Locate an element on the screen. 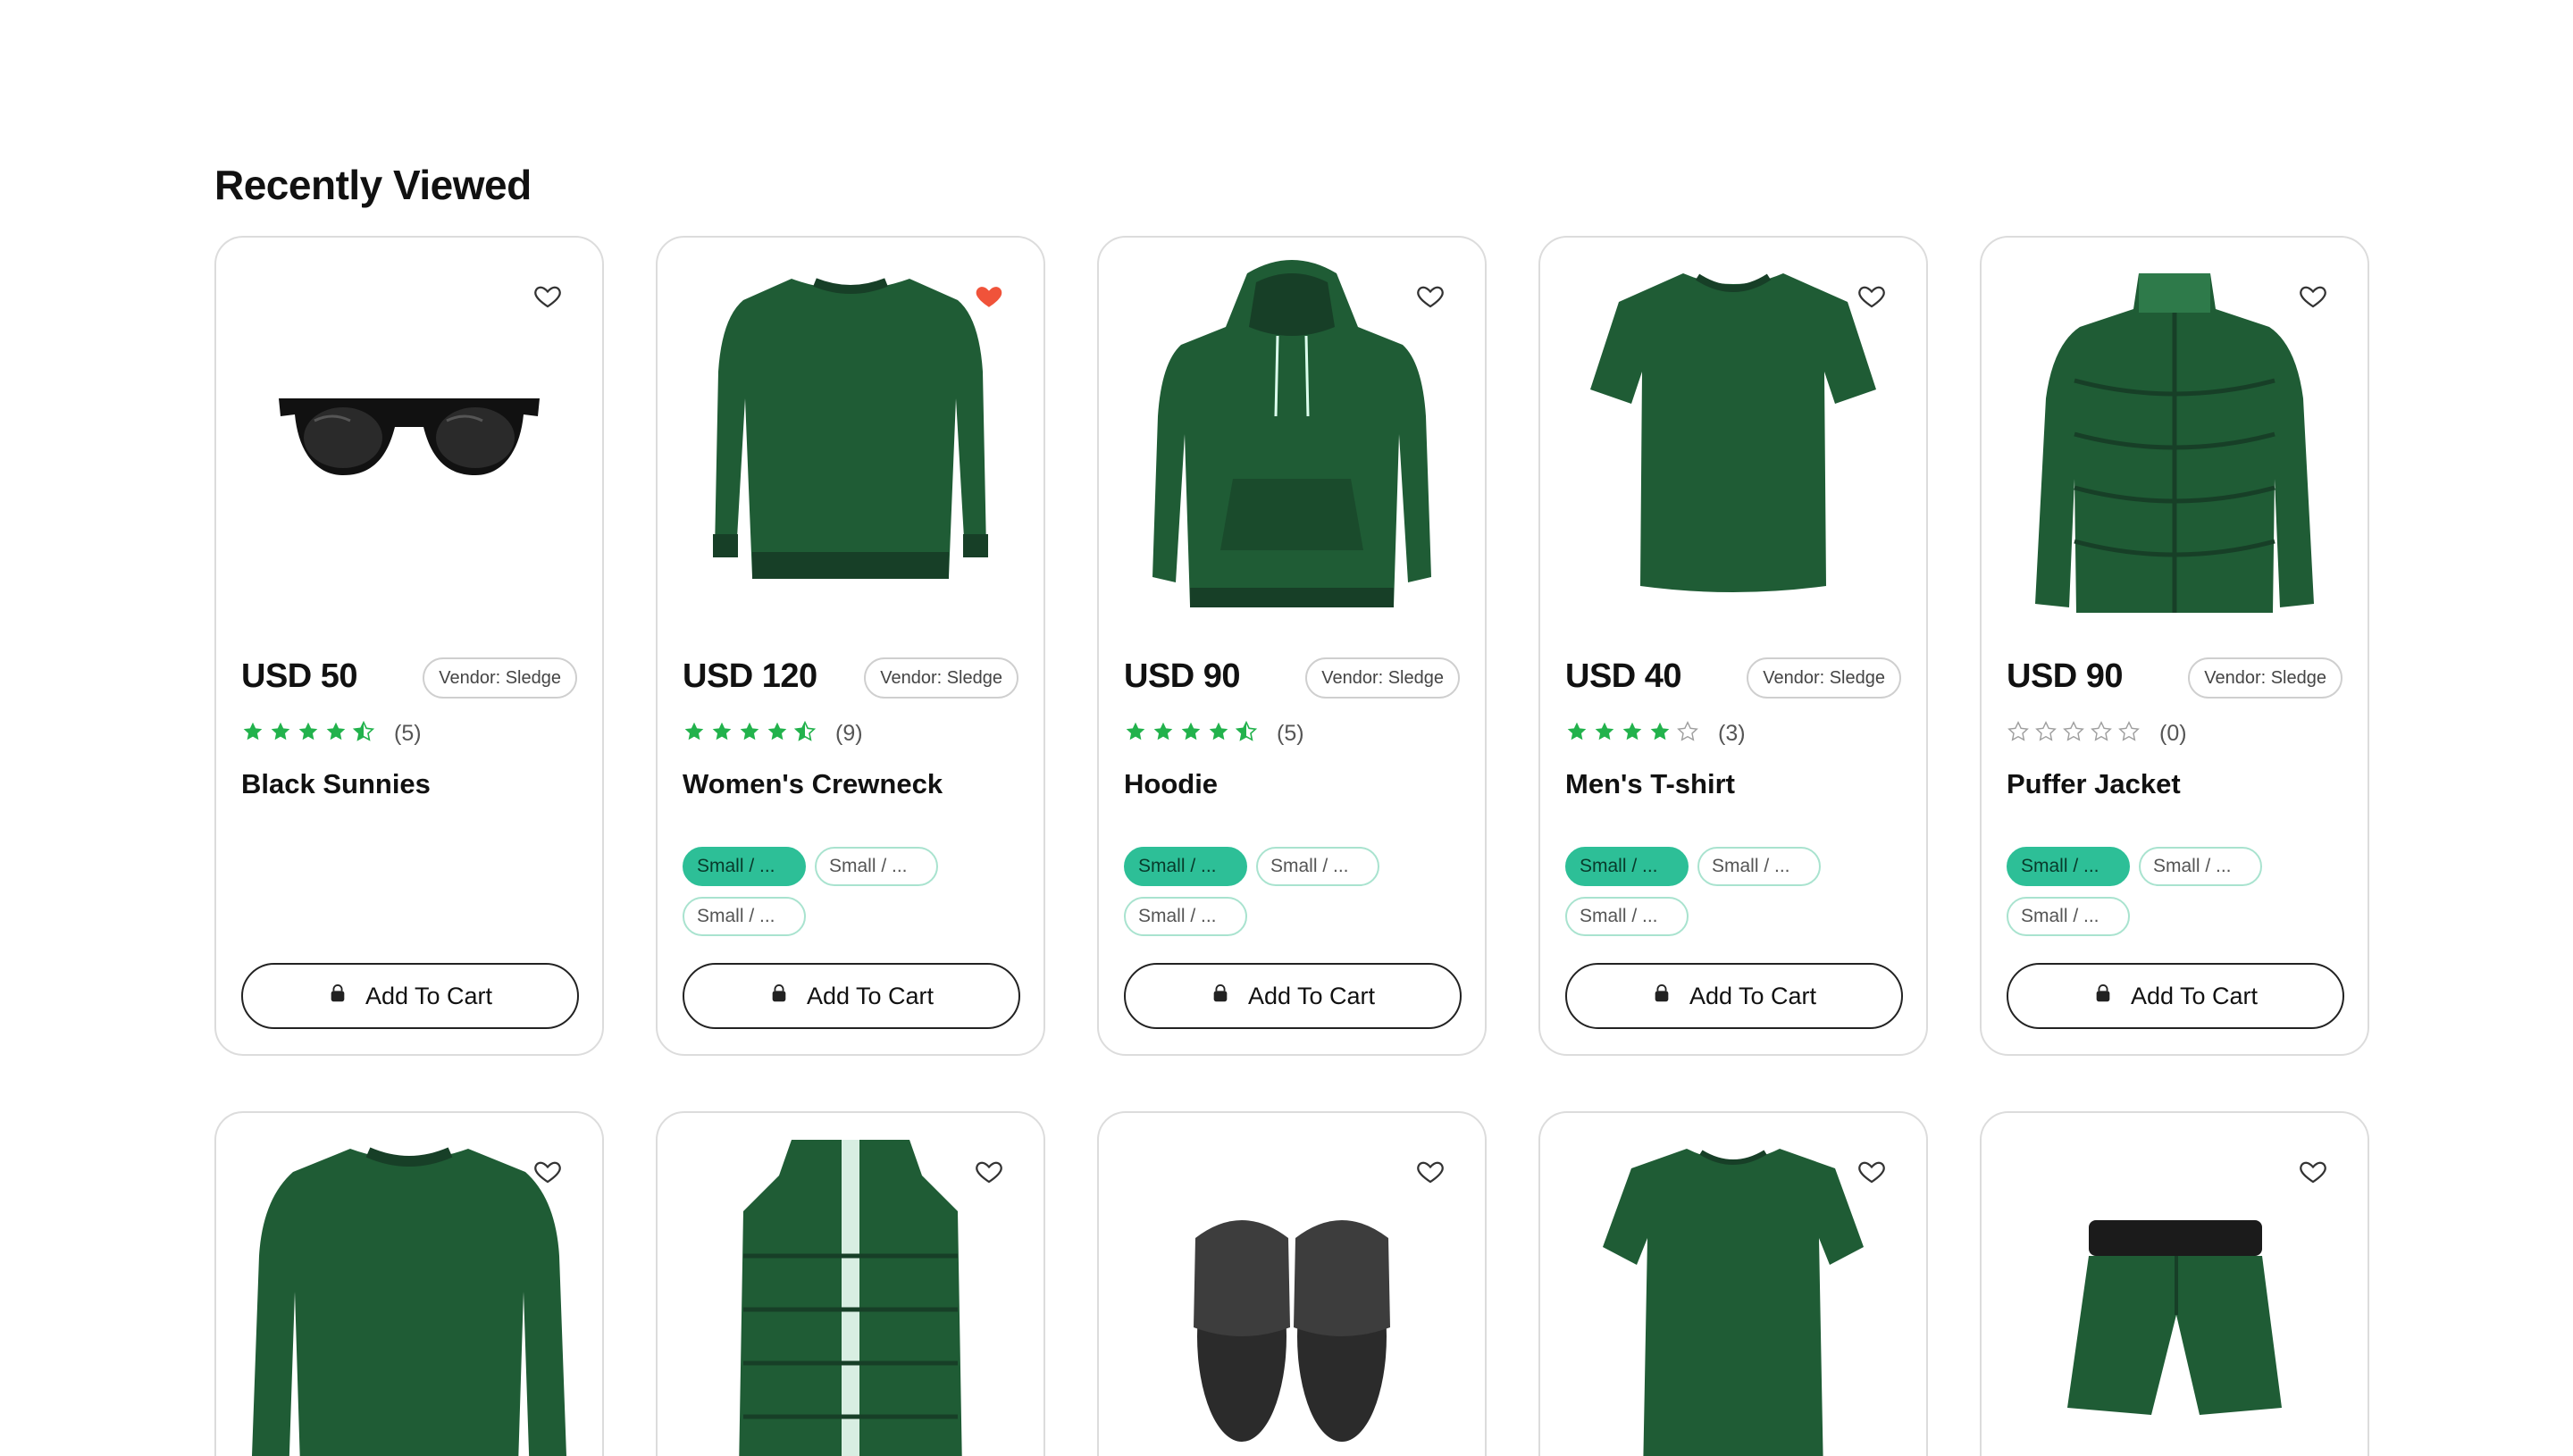  heart-filled-icon is located at coordinates (989, 295).